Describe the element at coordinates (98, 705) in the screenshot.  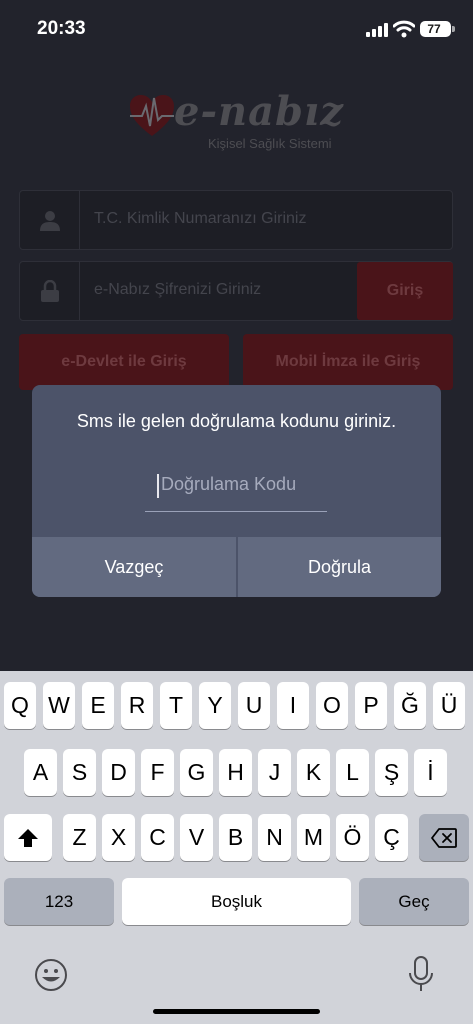
I see `key-e: E` at that location.